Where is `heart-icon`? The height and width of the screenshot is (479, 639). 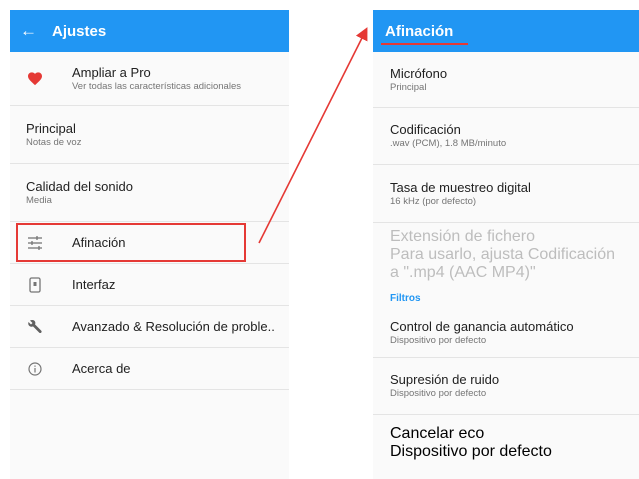
heart-icon is located at coordinates (35, 78).